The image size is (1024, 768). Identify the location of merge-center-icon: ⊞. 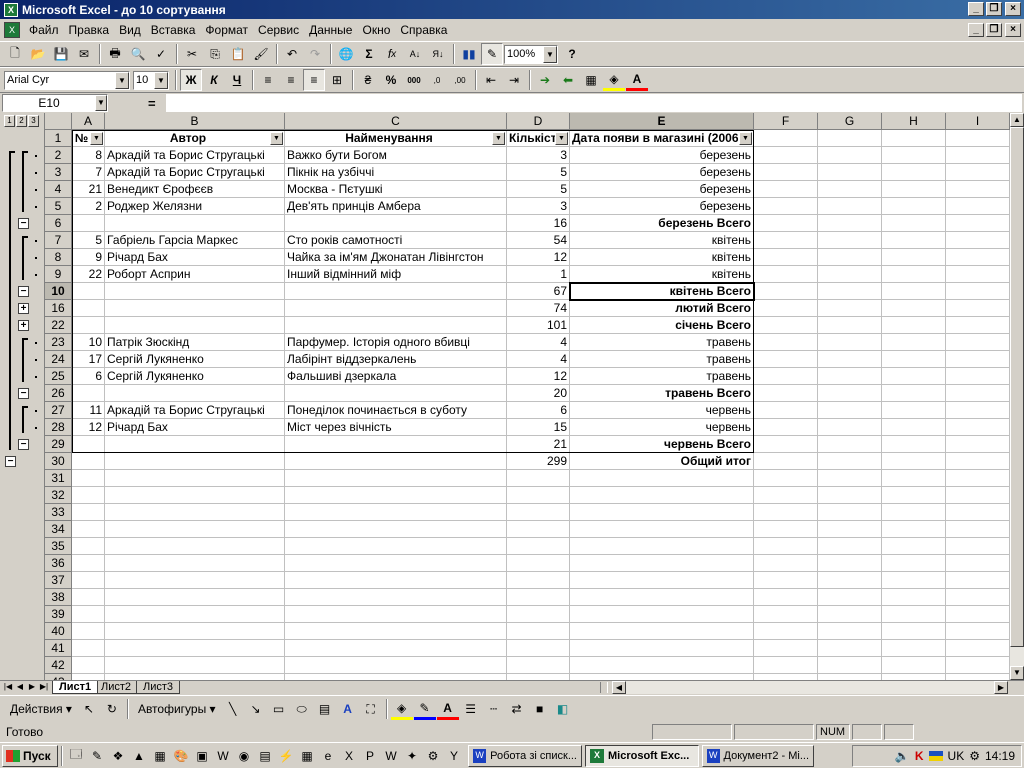
(337, 80).